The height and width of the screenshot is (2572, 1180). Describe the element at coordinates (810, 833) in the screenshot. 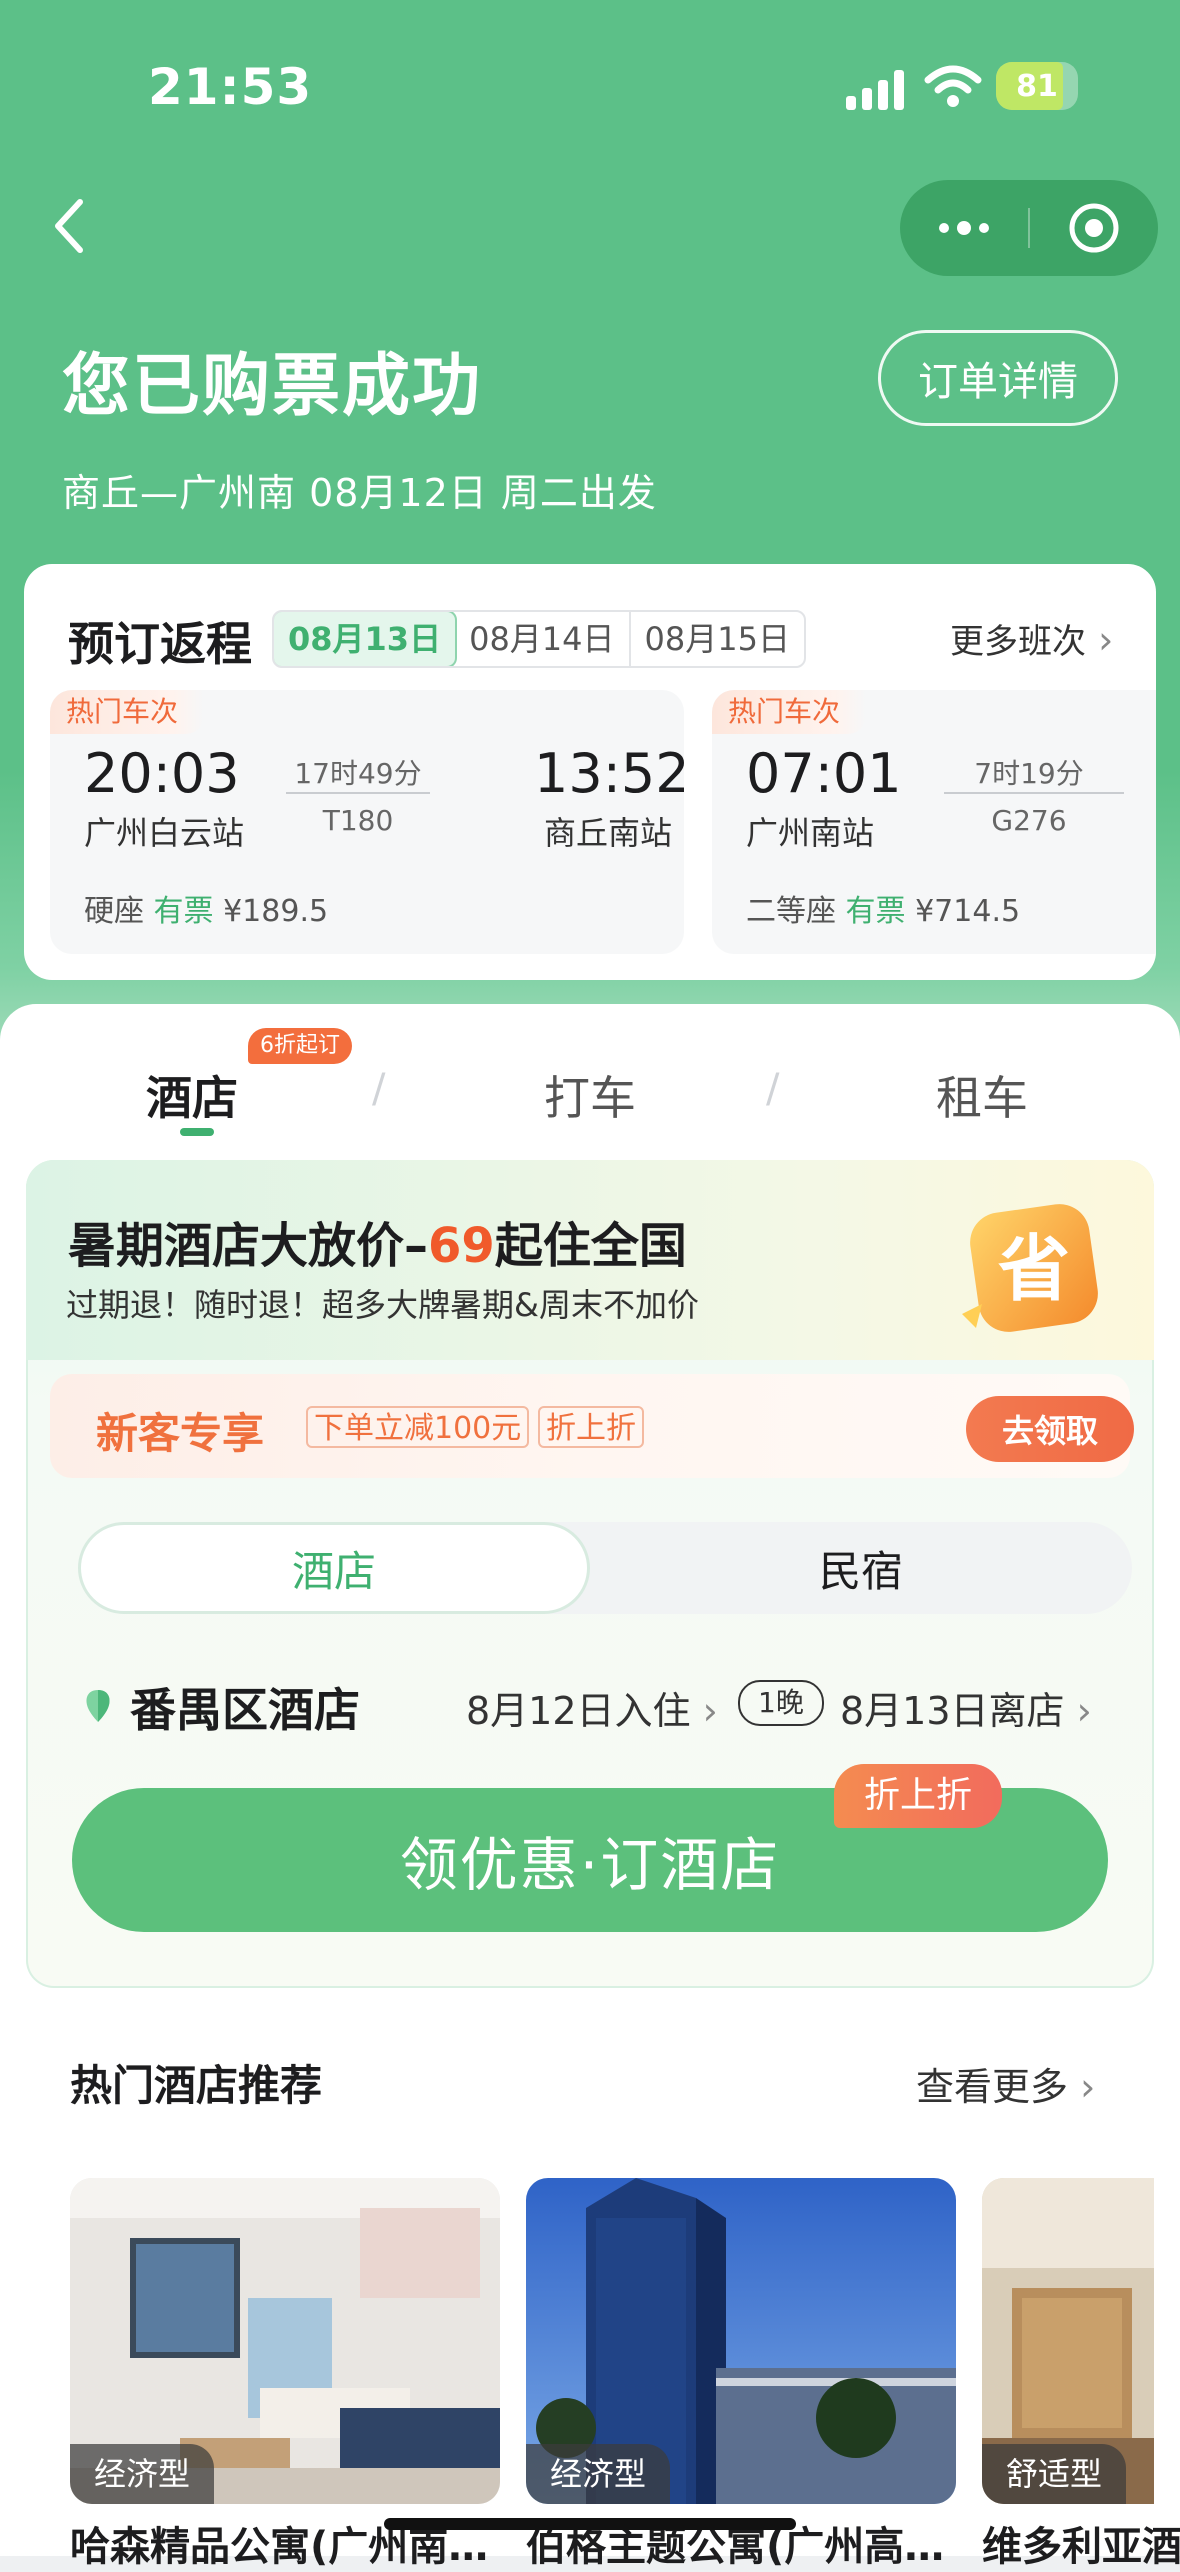

I see `depart-station: 广州南站` at that location.